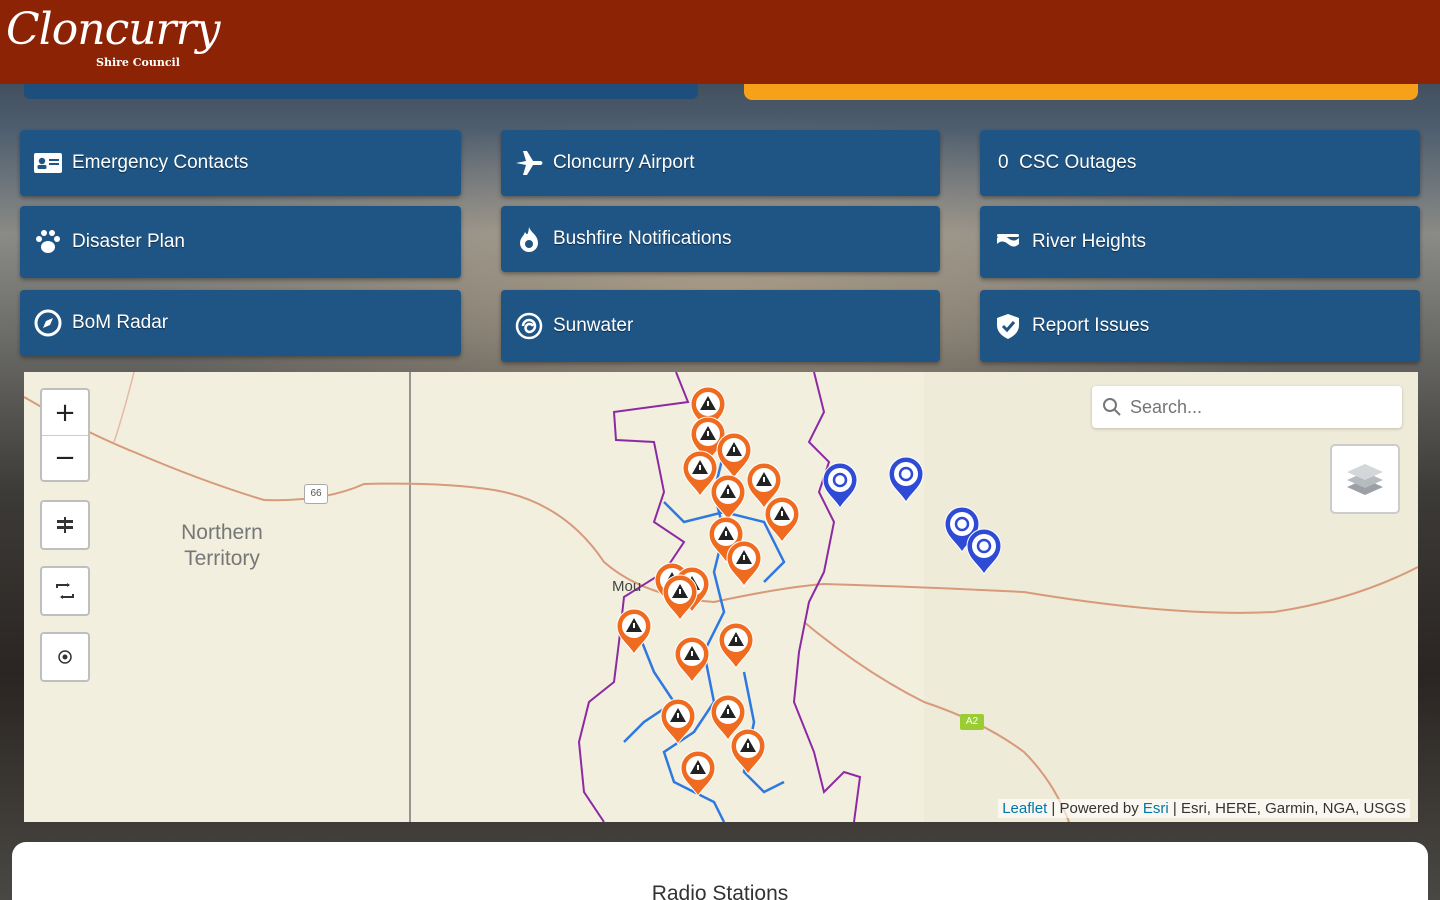  I want to click on tile-sunwater: Sunwater, so click(720, 326).